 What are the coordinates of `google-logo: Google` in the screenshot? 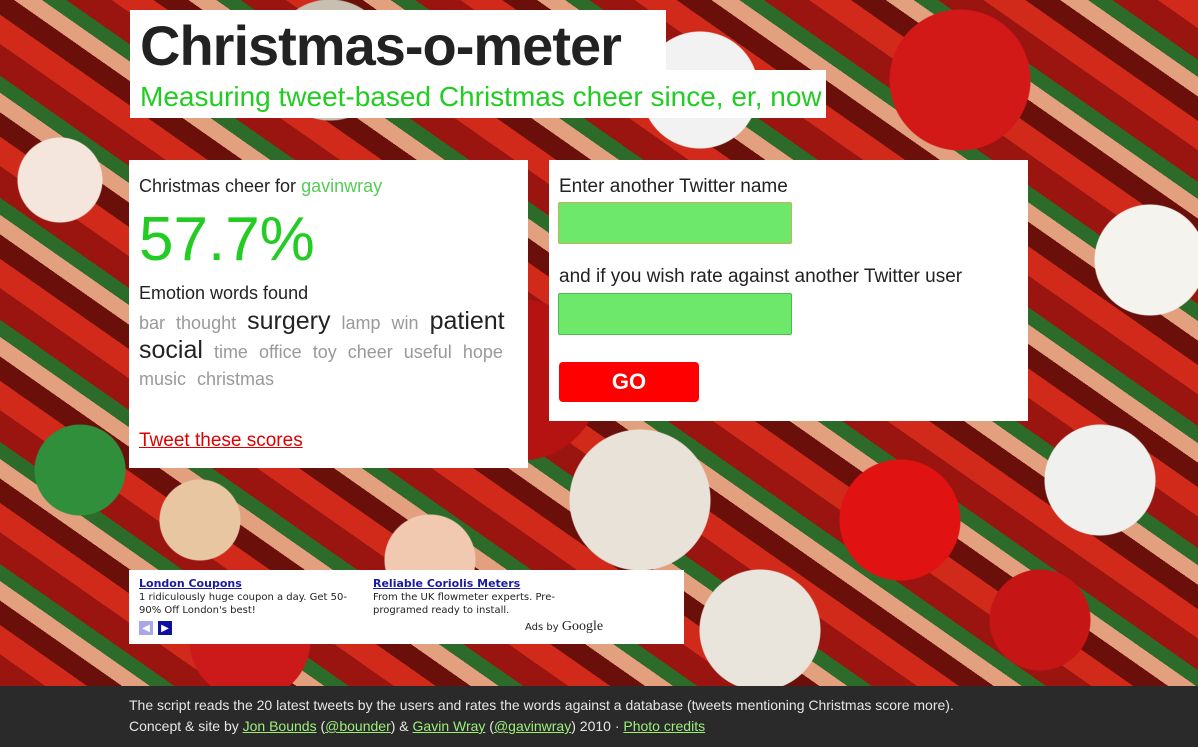 It's located at (582, 626).